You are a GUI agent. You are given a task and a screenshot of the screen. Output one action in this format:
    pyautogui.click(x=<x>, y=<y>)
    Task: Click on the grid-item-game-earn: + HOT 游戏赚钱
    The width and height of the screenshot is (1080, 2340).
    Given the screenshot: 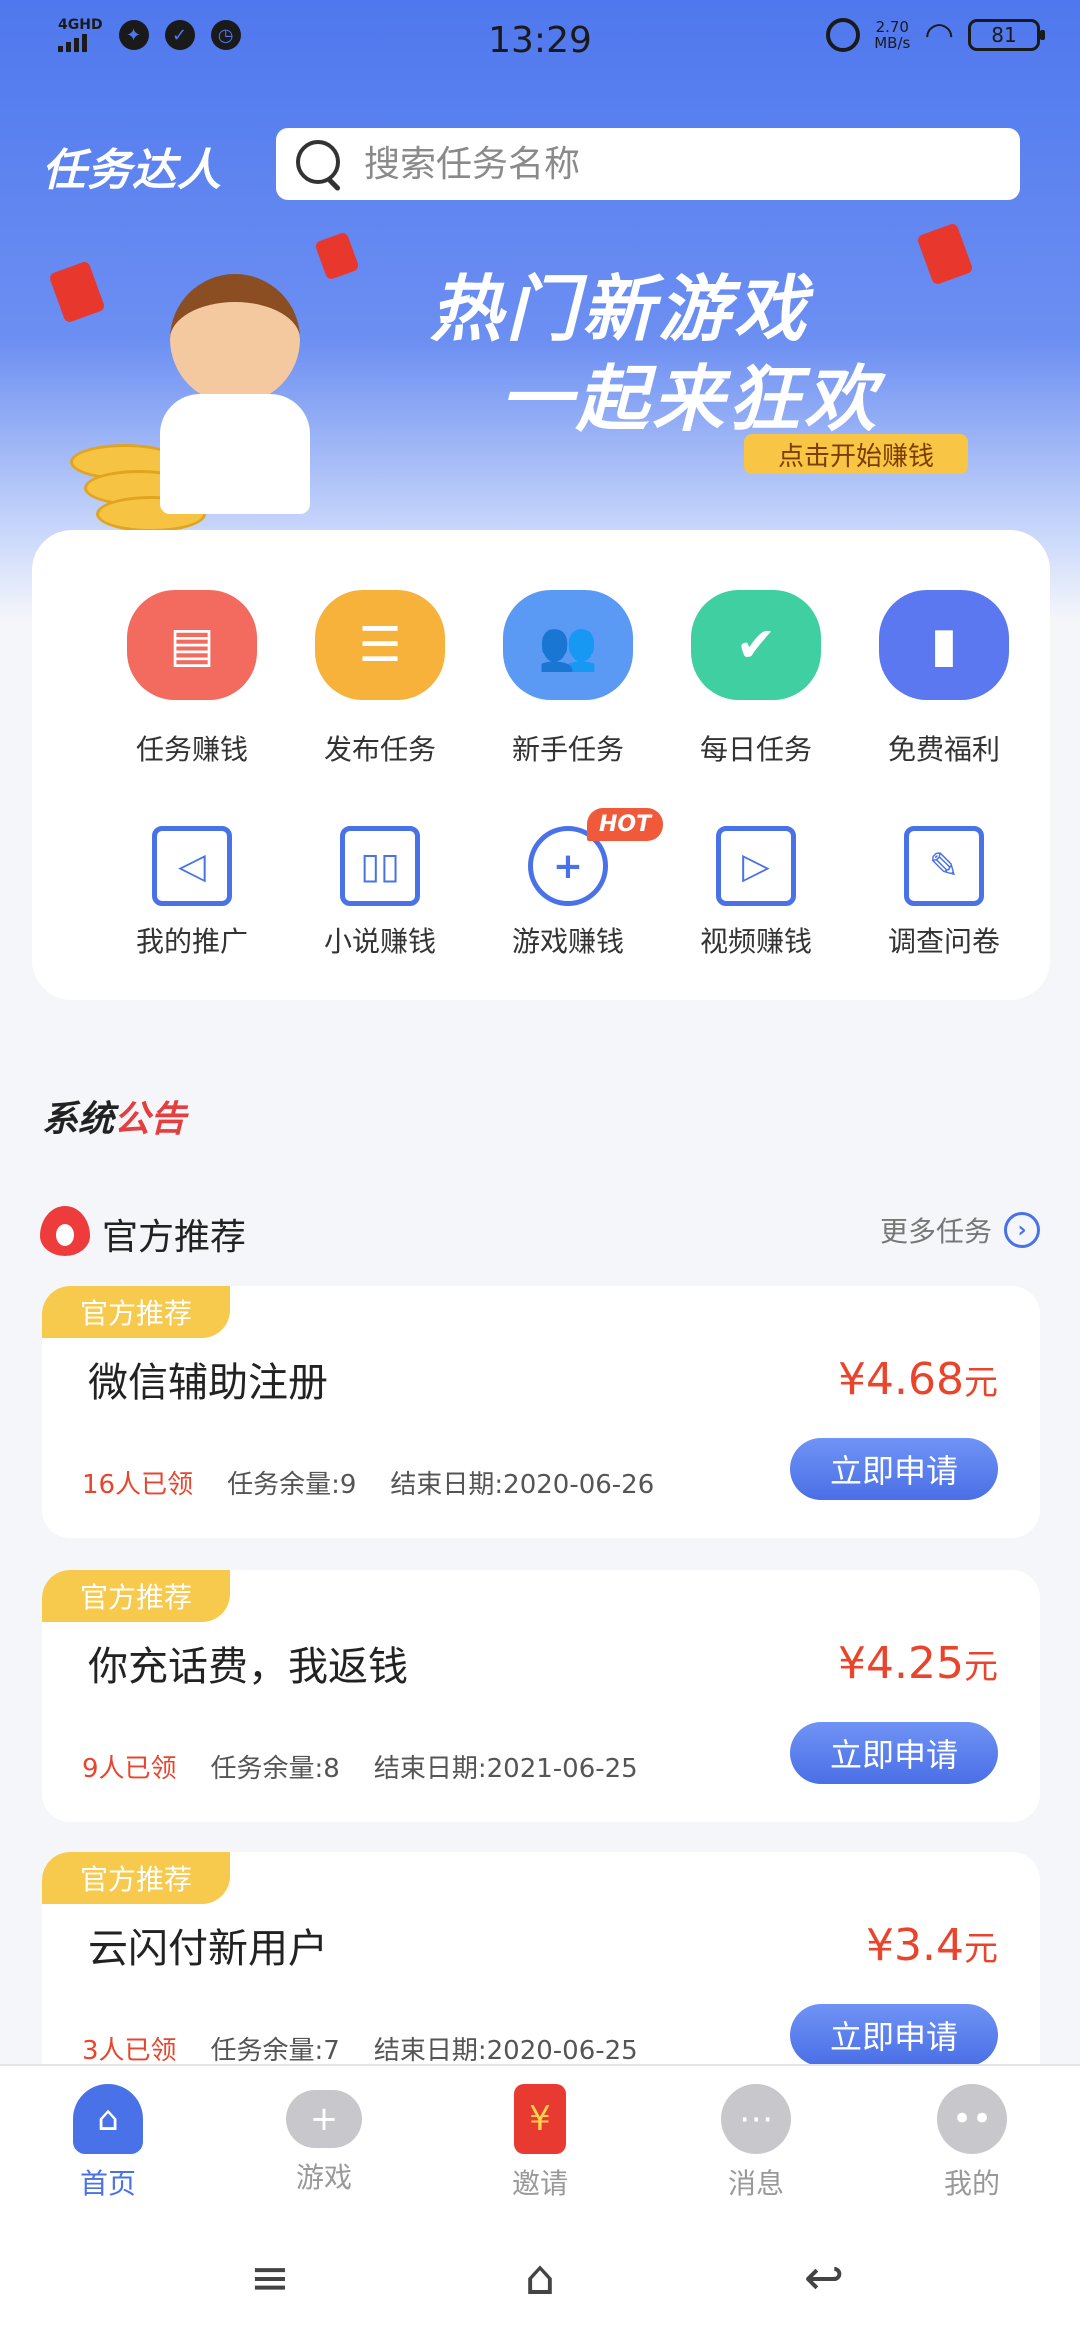 What is the action you would take?
    pyautogui.click(x=568, y=884)
    